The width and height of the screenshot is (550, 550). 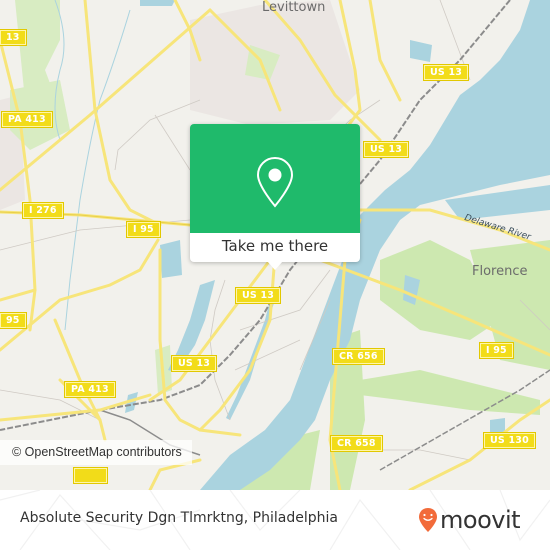 I want to click on map-attribution: © OpenStreetMap contributors, so click(x=96, y=452).